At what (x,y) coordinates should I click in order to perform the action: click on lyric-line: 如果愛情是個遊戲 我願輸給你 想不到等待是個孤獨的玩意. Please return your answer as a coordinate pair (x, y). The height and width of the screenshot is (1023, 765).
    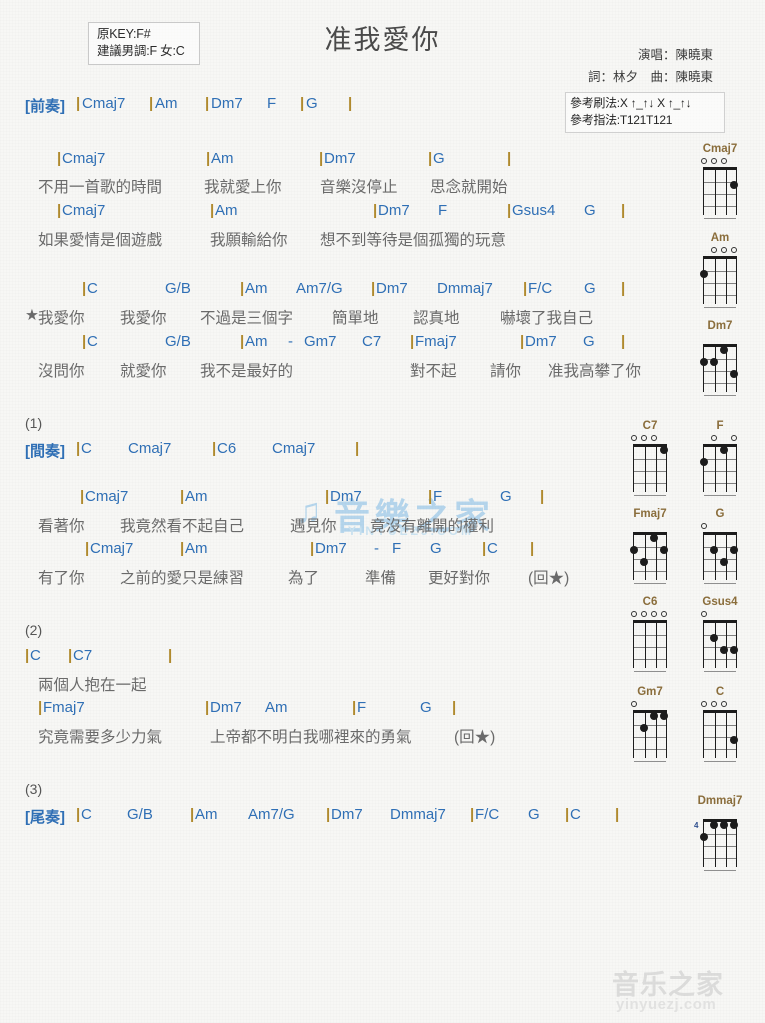
    Looking at the image, I should click on (310, 240).